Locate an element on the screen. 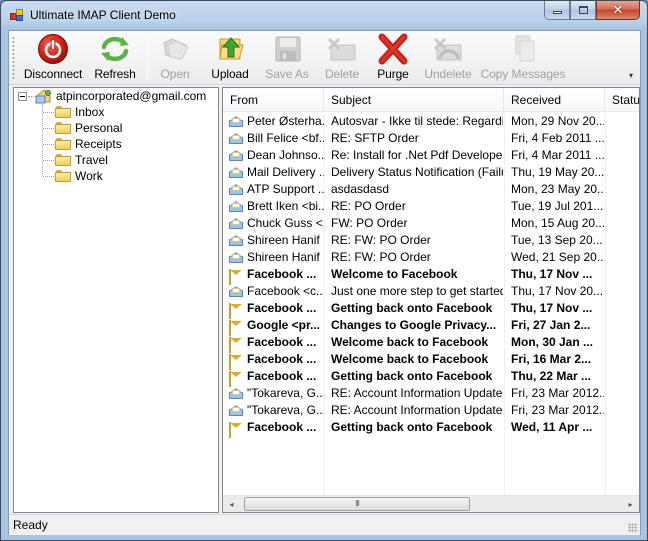  delete-button: Delete is located at coordinates (342, 58).